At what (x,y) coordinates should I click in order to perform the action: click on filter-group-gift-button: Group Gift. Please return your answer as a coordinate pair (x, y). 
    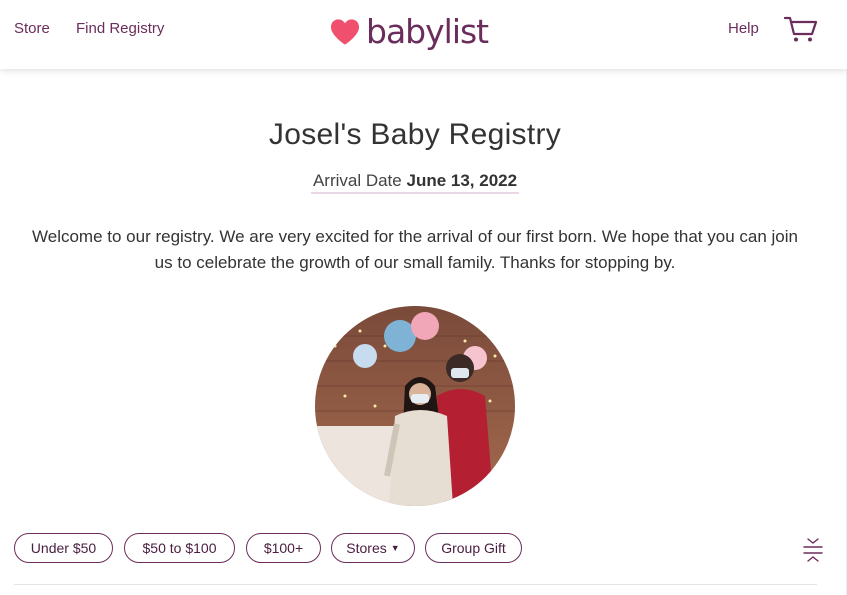
    Looking at the image, I should click on (473, 548).